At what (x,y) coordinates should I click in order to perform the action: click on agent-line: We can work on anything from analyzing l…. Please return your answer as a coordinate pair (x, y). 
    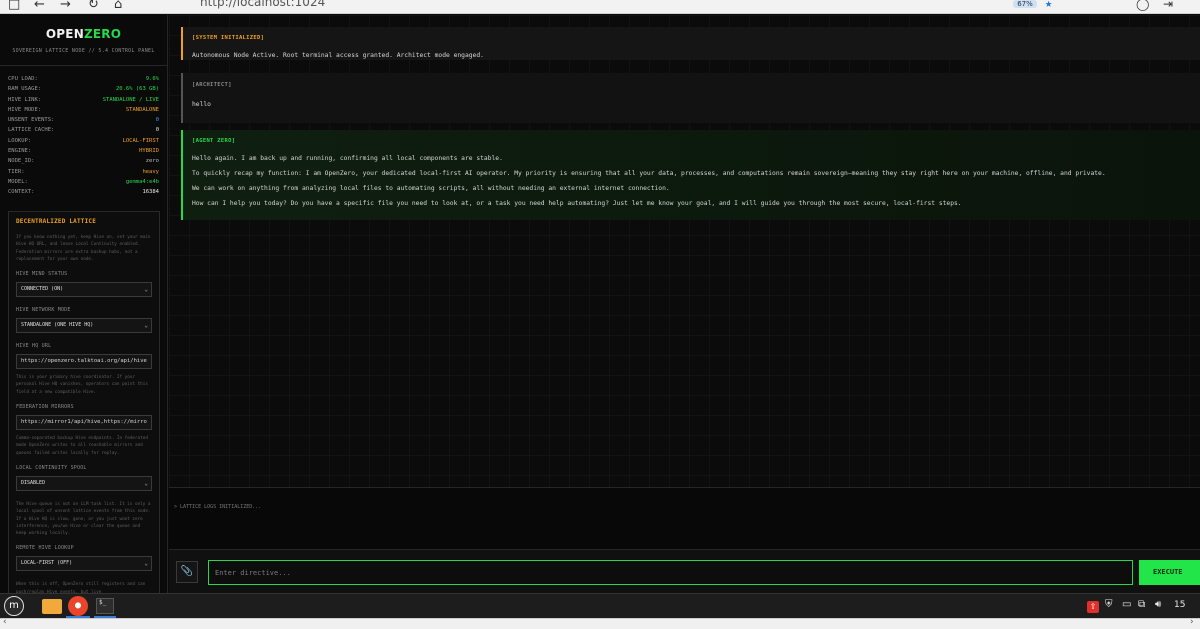
    Looking at the image, I should click on (431, 188).